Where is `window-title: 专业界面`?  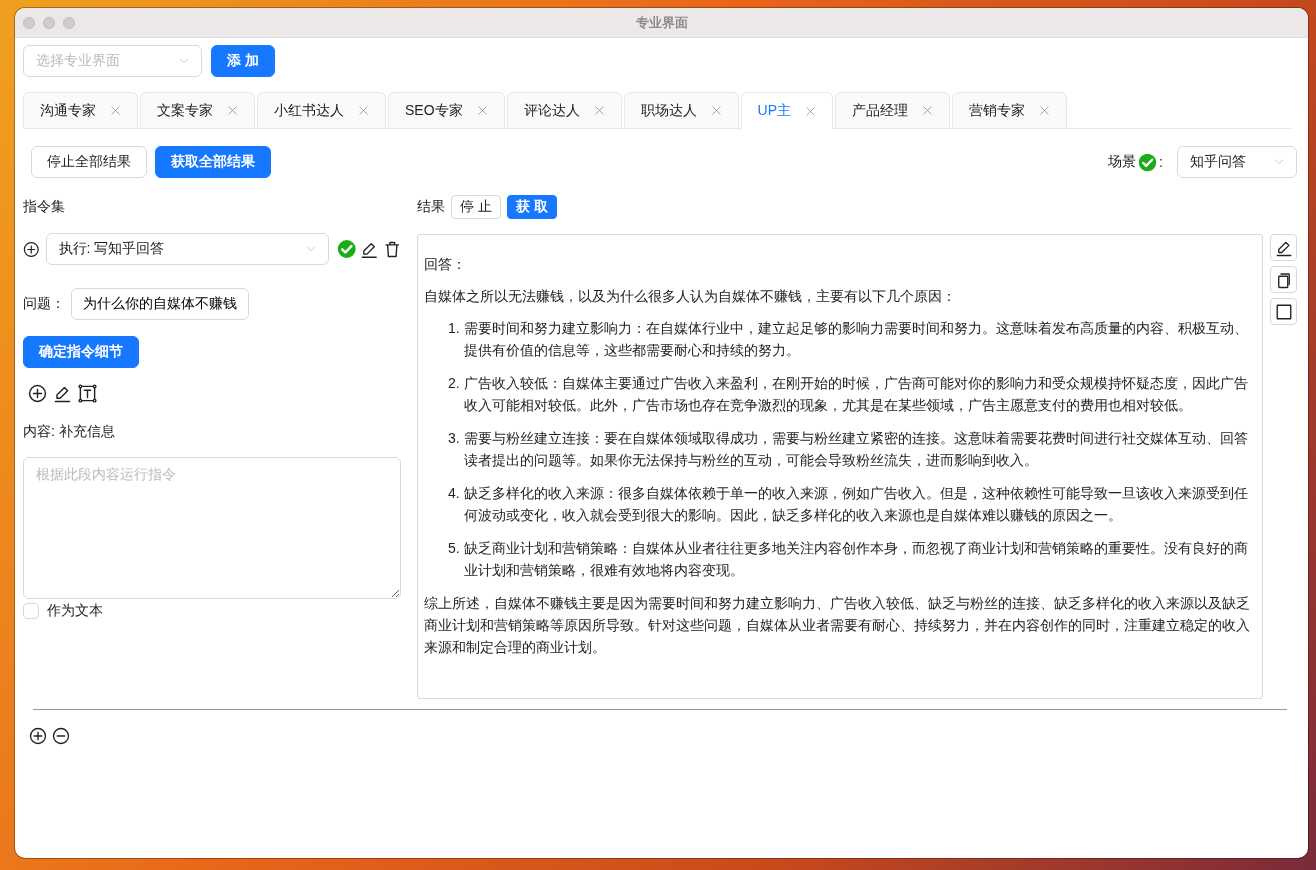 window-title: 专业界面 is located at coordinates (661, 22).